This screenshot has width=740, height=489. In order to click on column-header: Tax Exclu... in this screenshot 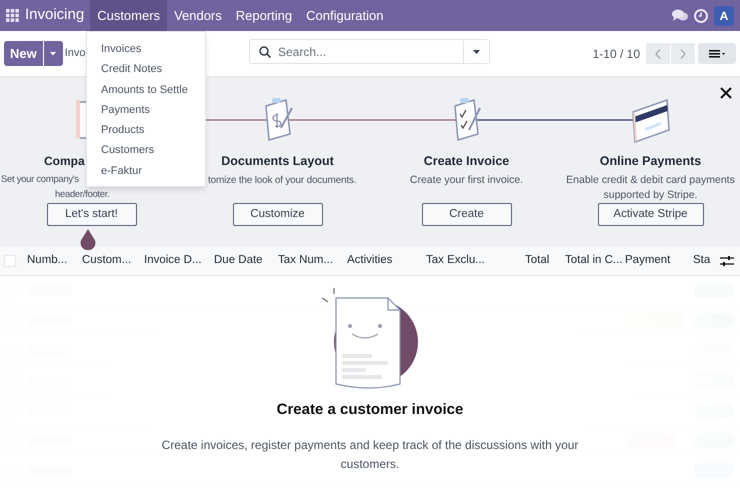, I will do `click(475, 261)`.